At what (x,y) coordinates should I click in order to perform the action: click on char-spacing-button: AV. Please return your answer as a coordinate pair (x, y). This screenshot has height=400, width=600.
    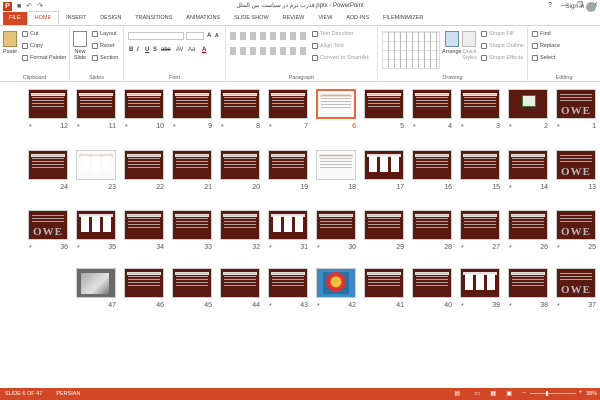
    Looking at the image, I should click on (180, 50).